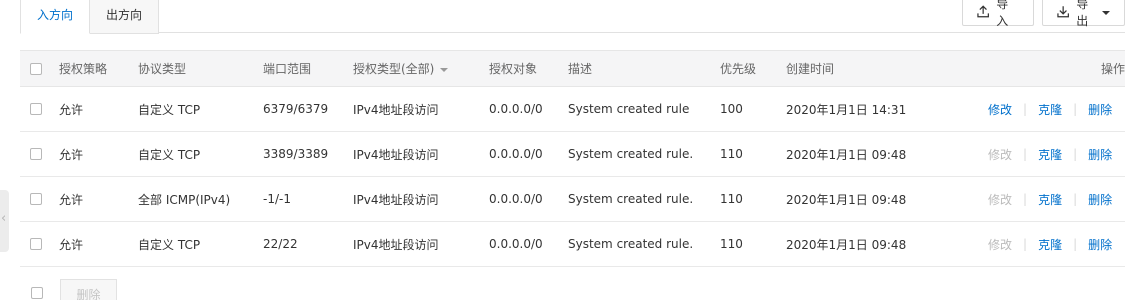  What do you see at coordinates (296, 154) in the screenshot?
I see `cell-port: 3389/3389` at bounding box center [296, 154].